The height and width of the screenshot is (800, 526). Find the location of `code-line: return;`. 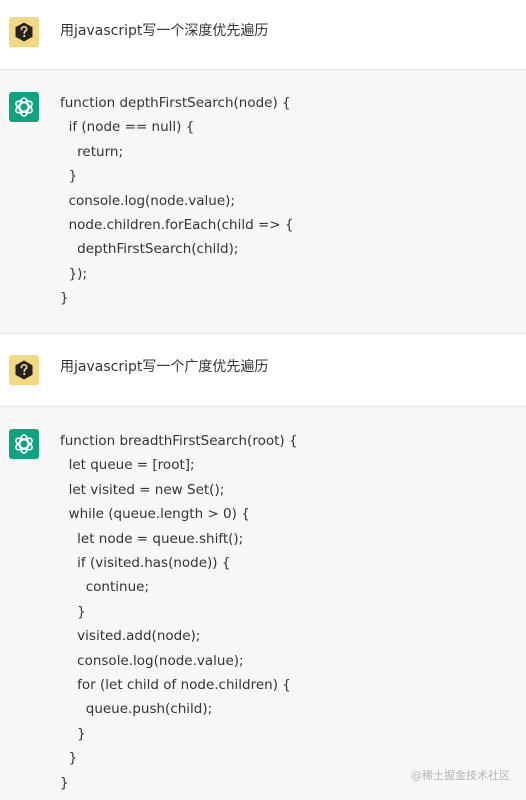

code-line: return; is located at coordinates (91, 151).